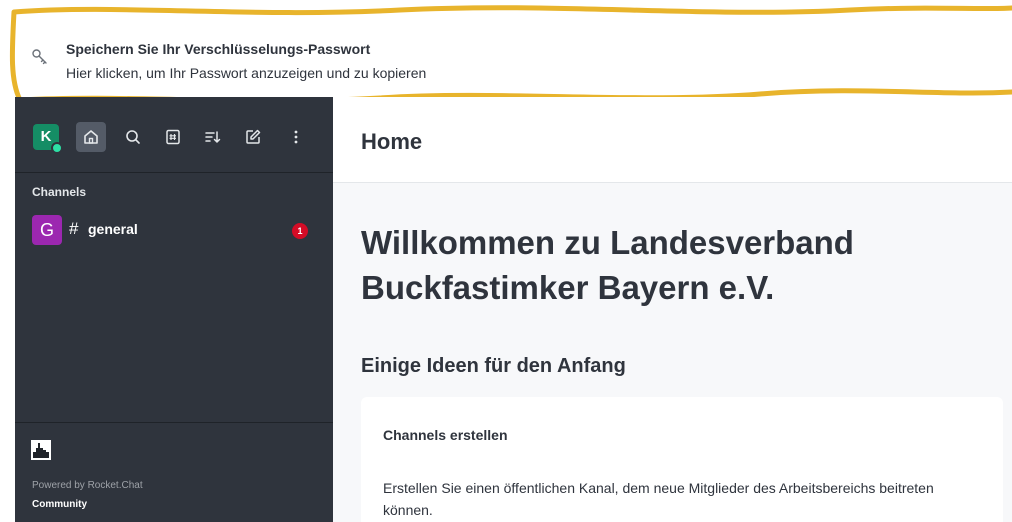 The width and height of the screenshot is (1012, 522). I want to click on sidebar-footer: Powered by Rocket.Chat Community, so click(174, 472).